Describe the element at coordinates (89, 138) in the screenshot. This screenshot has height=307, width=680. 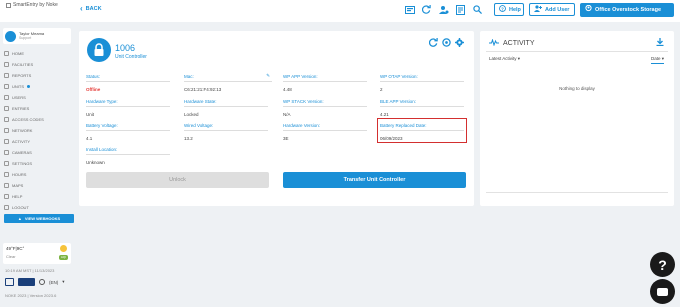
I see `field-value: 4.1` at that location.